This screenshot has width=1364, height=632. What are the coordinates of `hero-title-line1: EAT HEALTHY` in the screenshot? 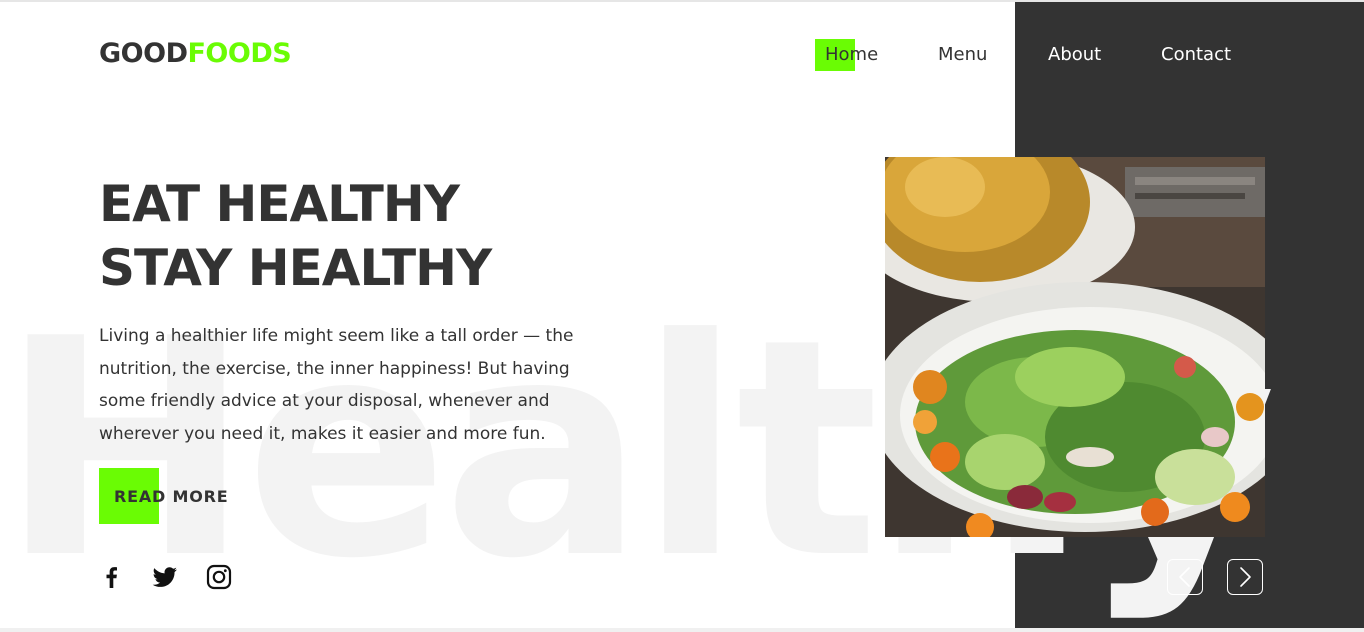 It's located at (279, 204).